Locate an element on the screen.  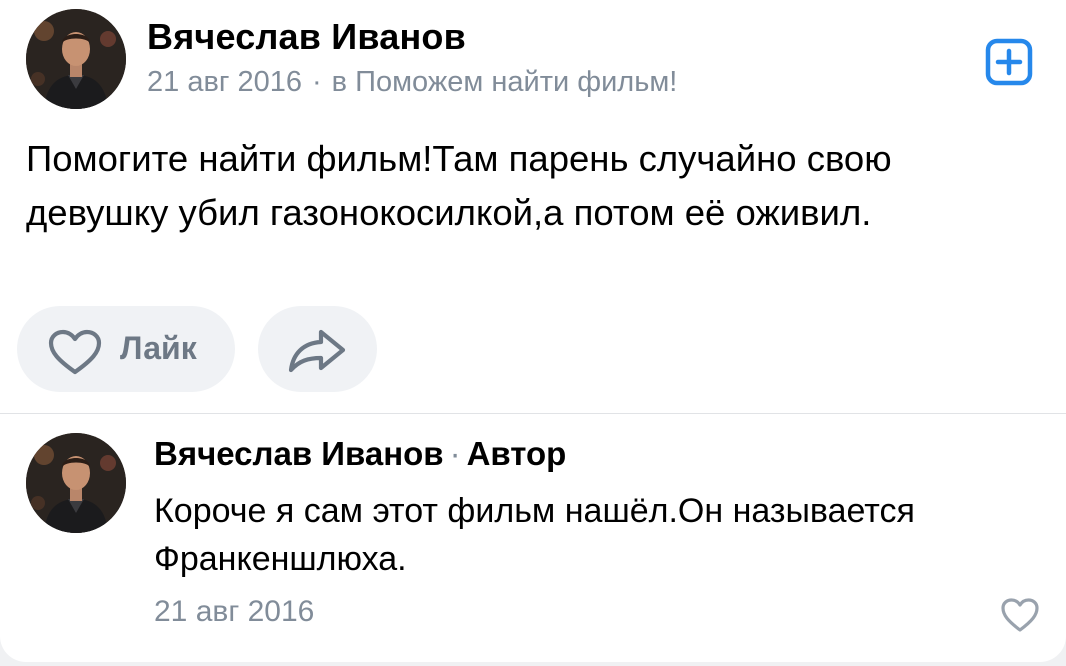
post-author-name: Вячеслав Иванов is located at coordinates (306, 37).